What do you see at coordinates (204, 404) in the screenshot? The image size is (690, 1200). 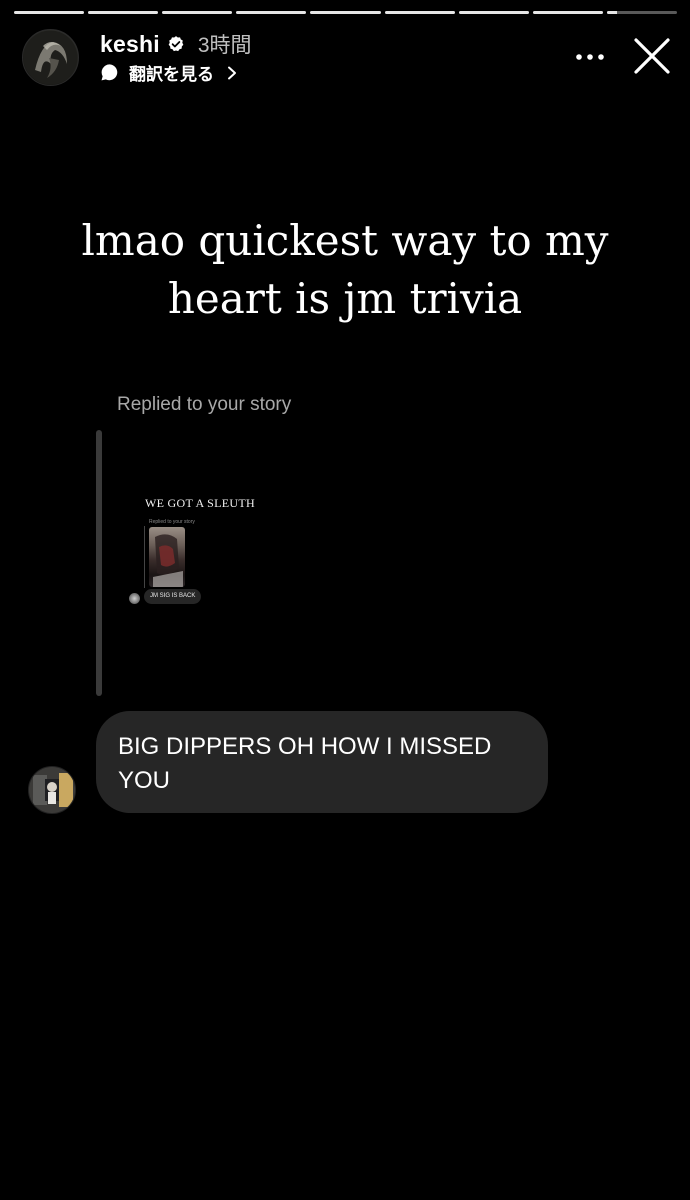 I see `replied-to-story-label: Replied to your story` at bounding box center [204, 404].